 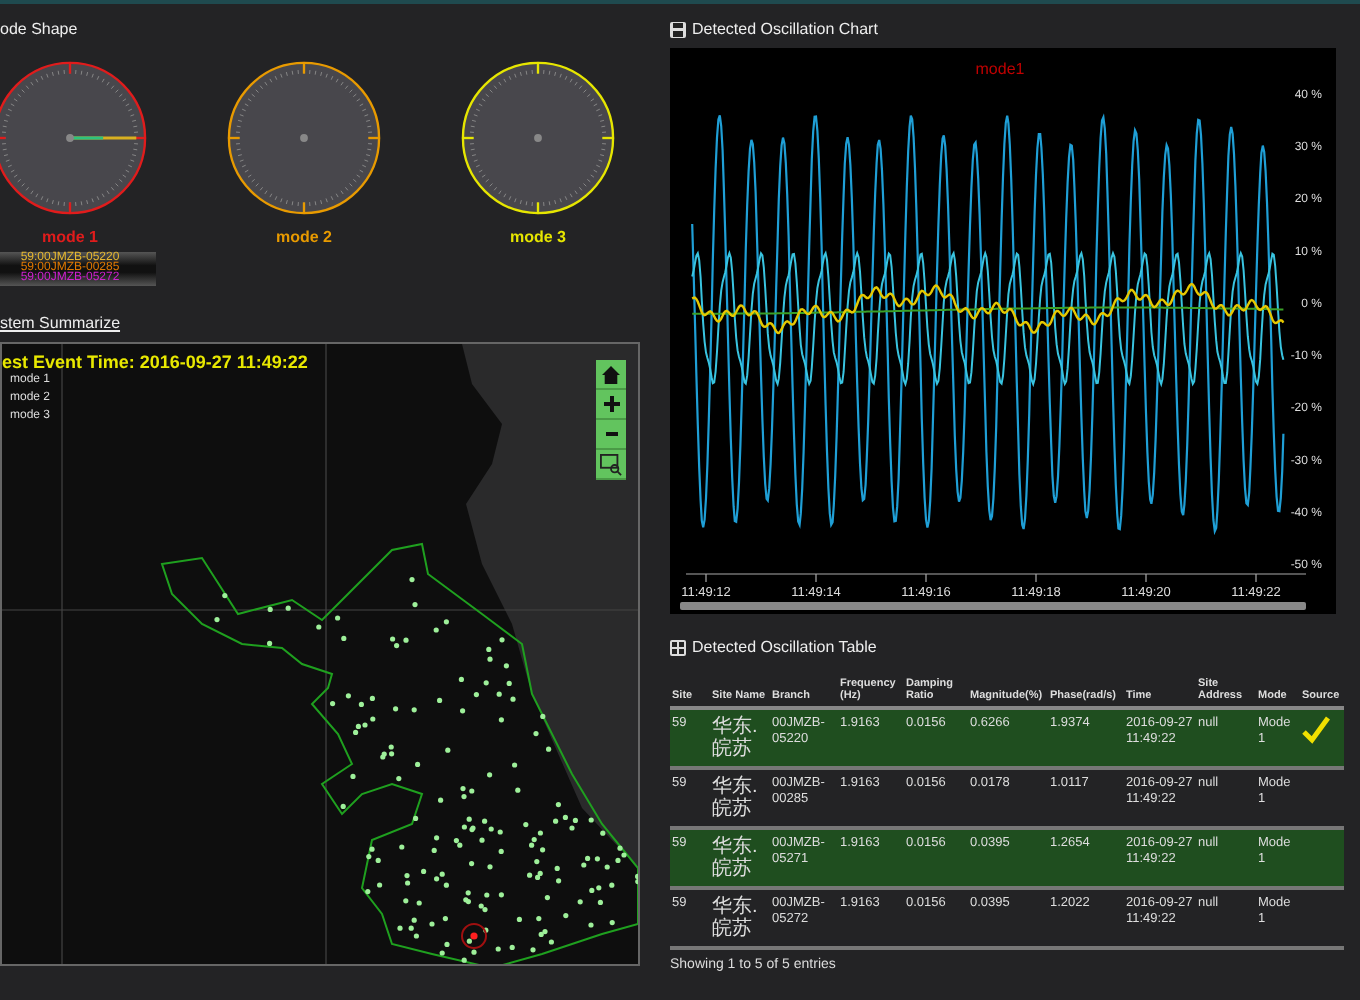 I want to click on gauge-label: mode 3, so click(x=537, y=237).